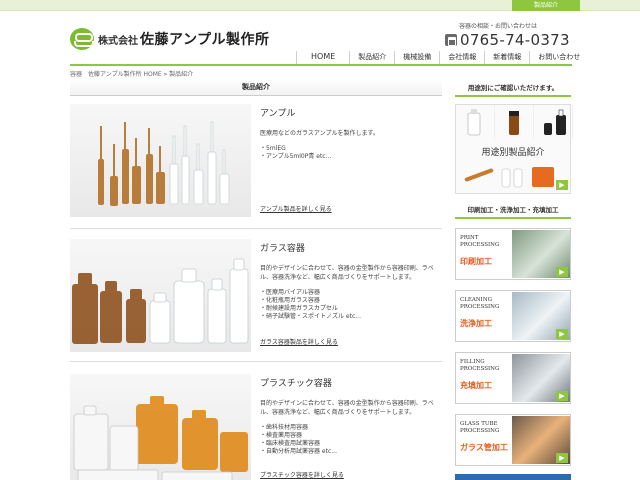 The height and width of the screenshot is (480, 640). Describe the element at coordinates (506, 58) in the screenshot. I see `nav-item-news: 新着情報` at that location.